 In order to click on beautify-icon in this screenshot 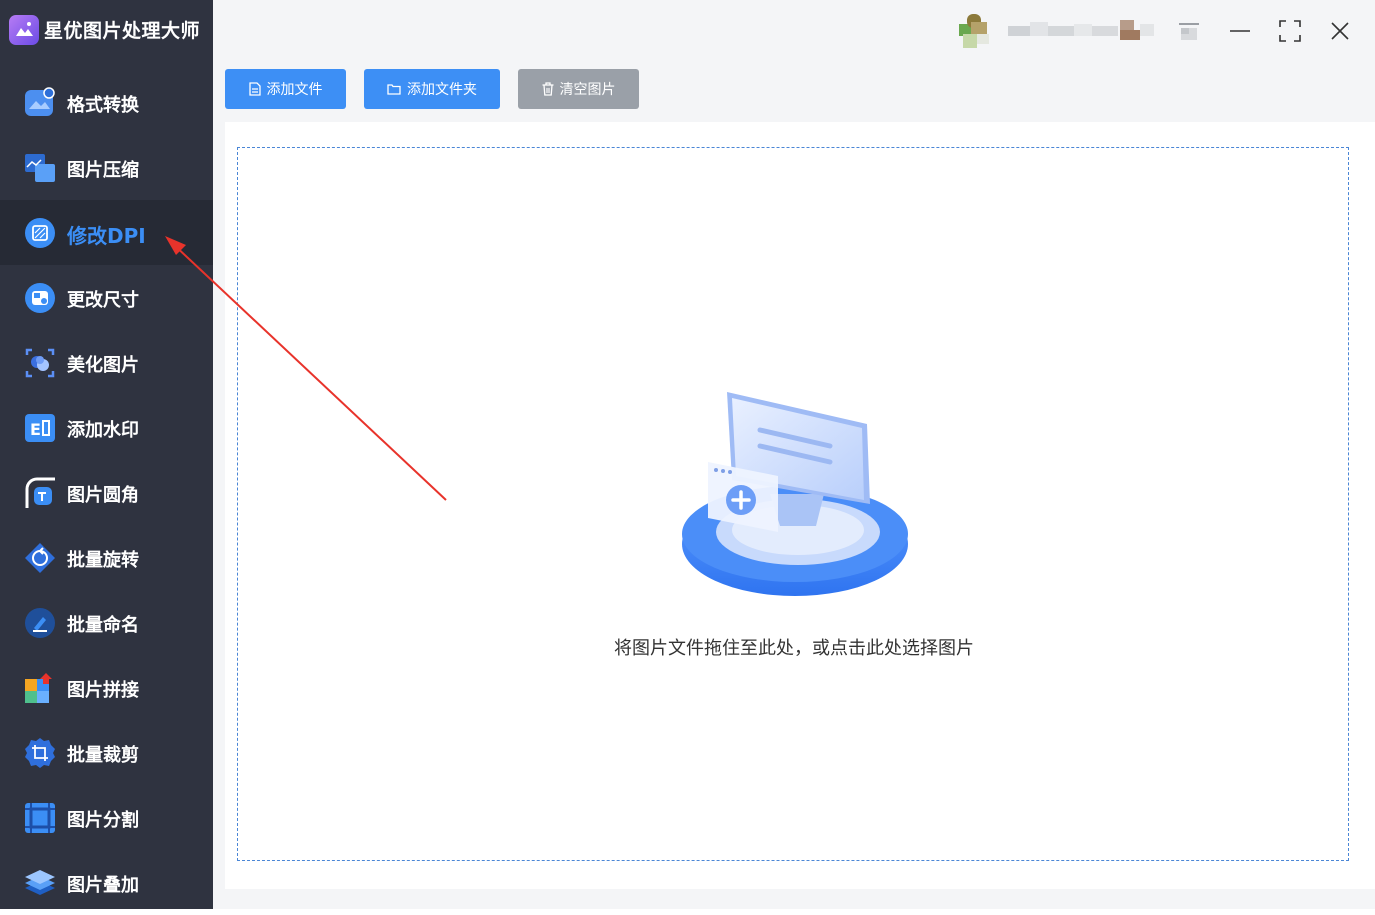, I will do `click(40, 363)`.